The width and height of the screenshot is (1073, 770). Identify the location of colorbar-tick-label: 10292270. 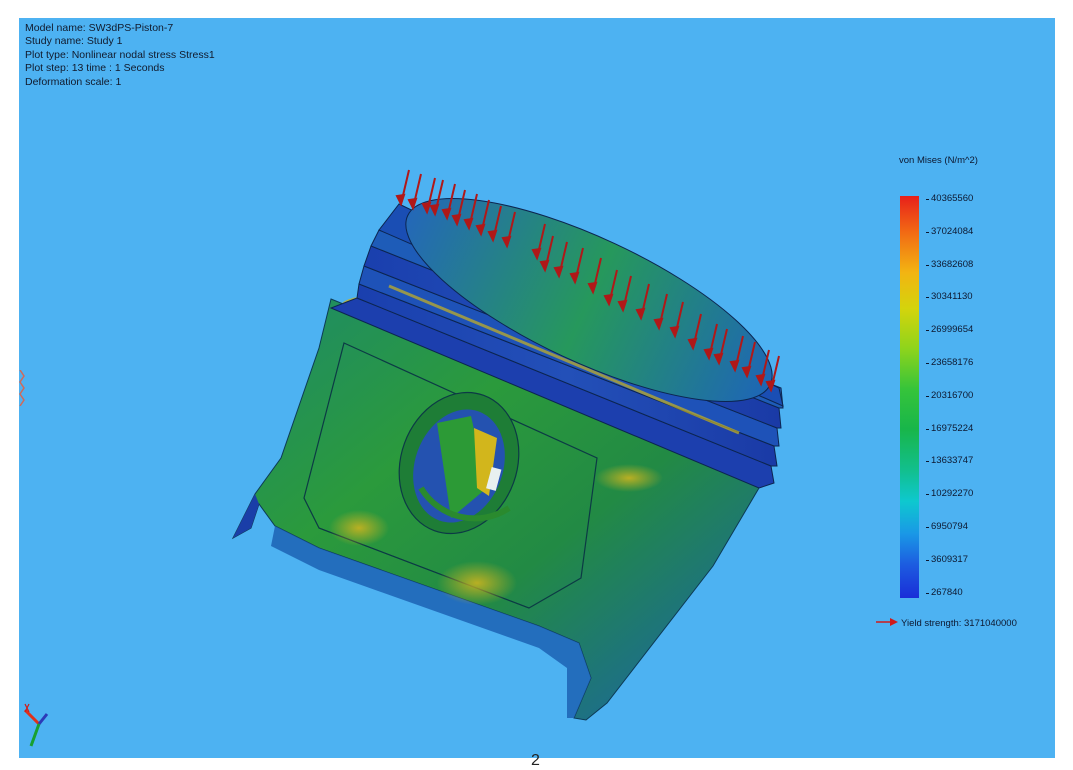
(949, 494).